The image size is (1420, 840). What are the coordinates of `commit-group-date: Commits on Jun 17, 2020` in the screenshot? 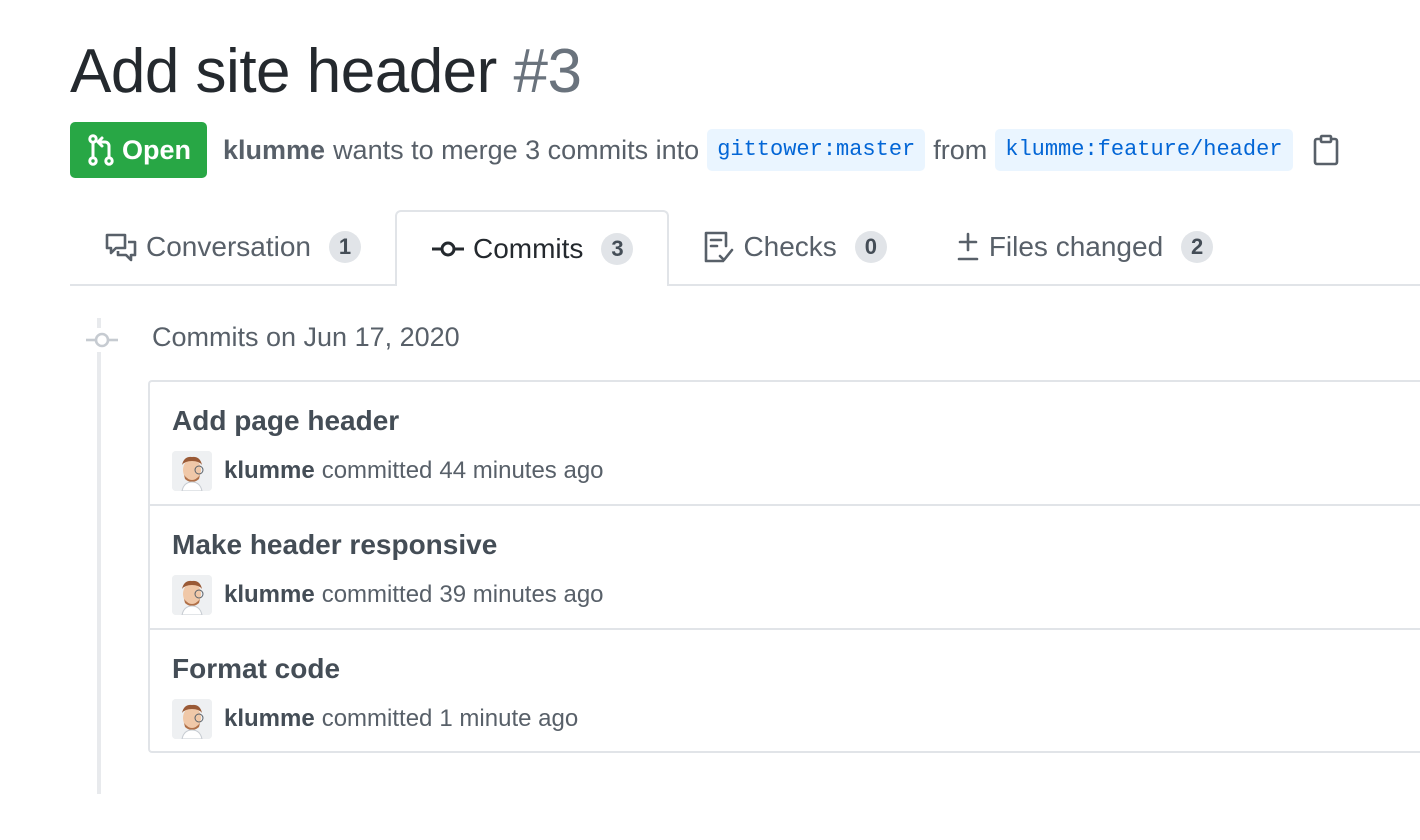 It's located at (306, 337).